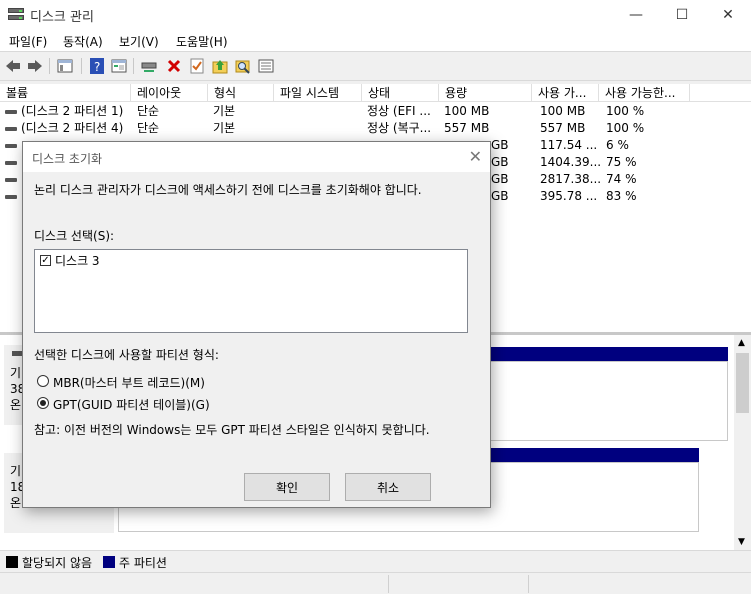  Describe the element at coordinates (83, 41) in the screenshot. I see `menu-action: 동작(A)` at that location.